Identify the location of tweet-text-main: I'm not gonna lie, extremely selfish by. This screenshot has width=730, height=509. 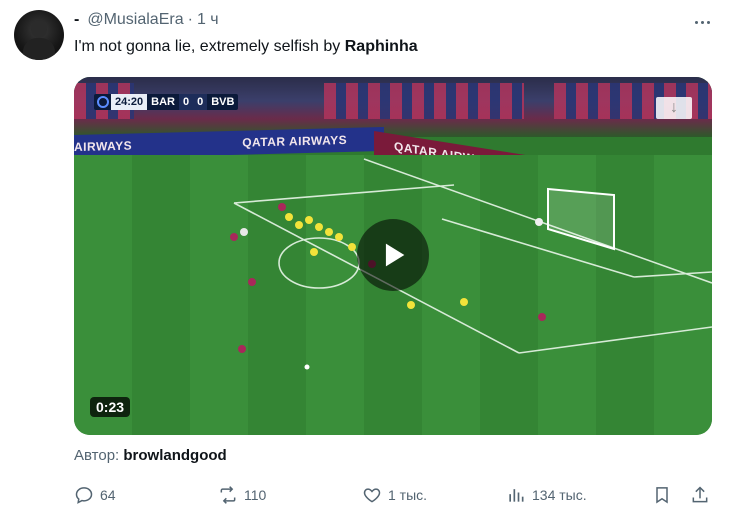
(209, 46).